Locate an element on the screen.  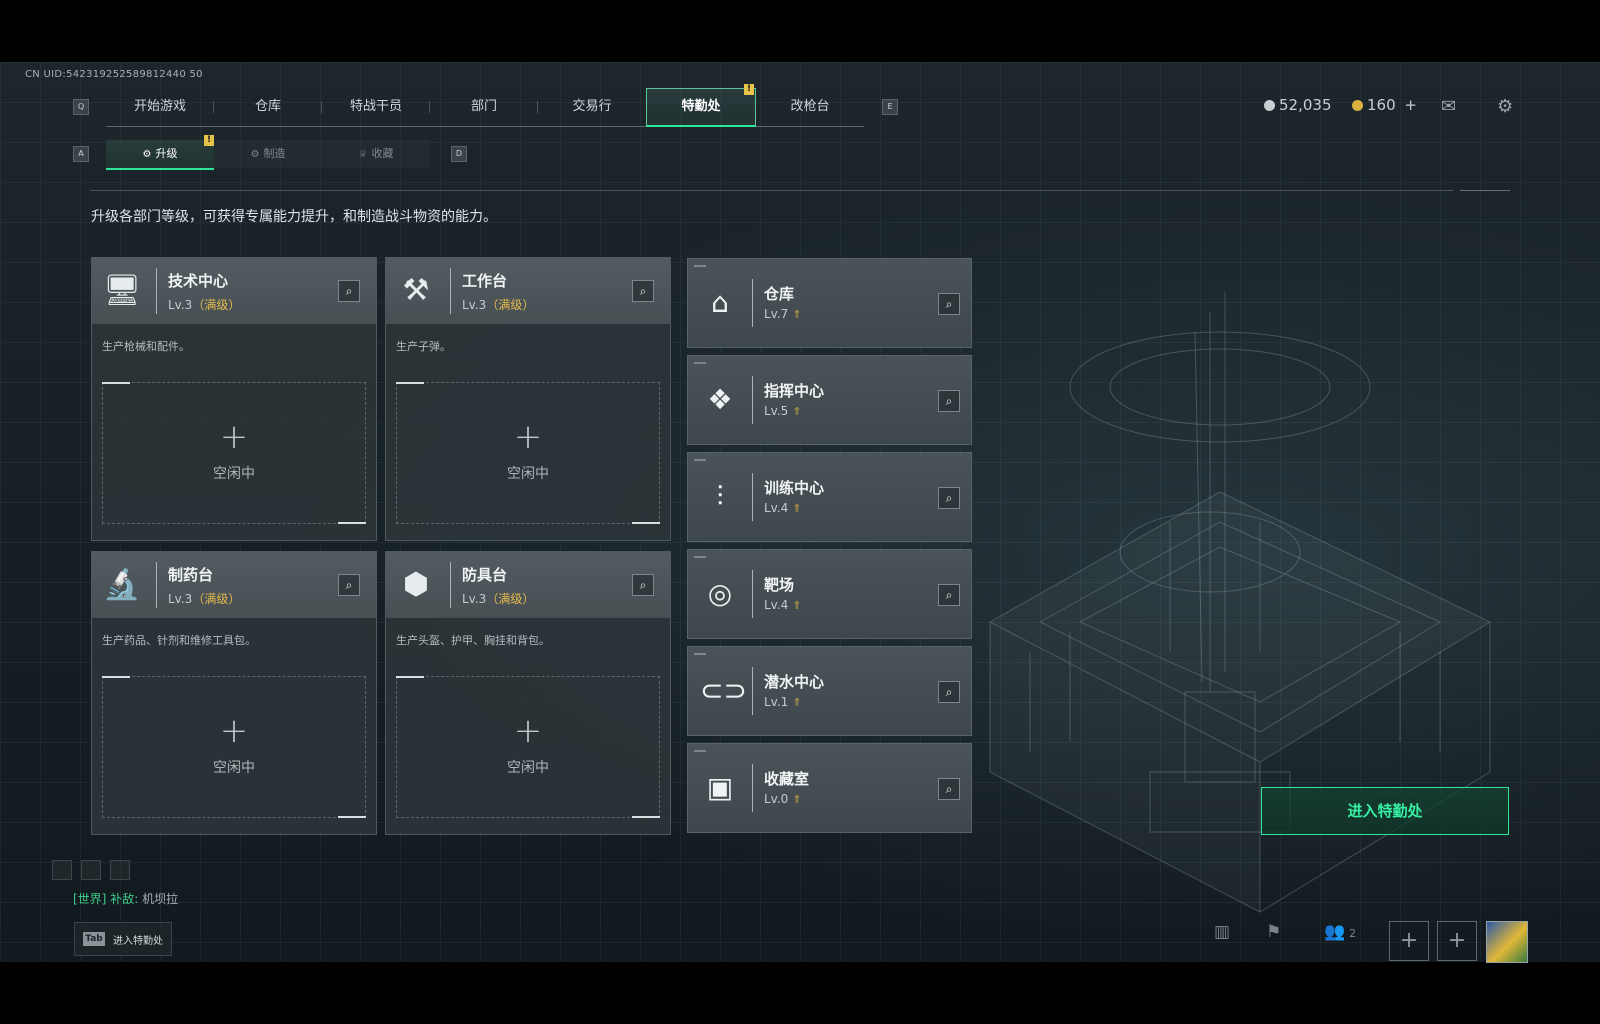
nav-prev-key: Q is located at coordinates (81, 107).